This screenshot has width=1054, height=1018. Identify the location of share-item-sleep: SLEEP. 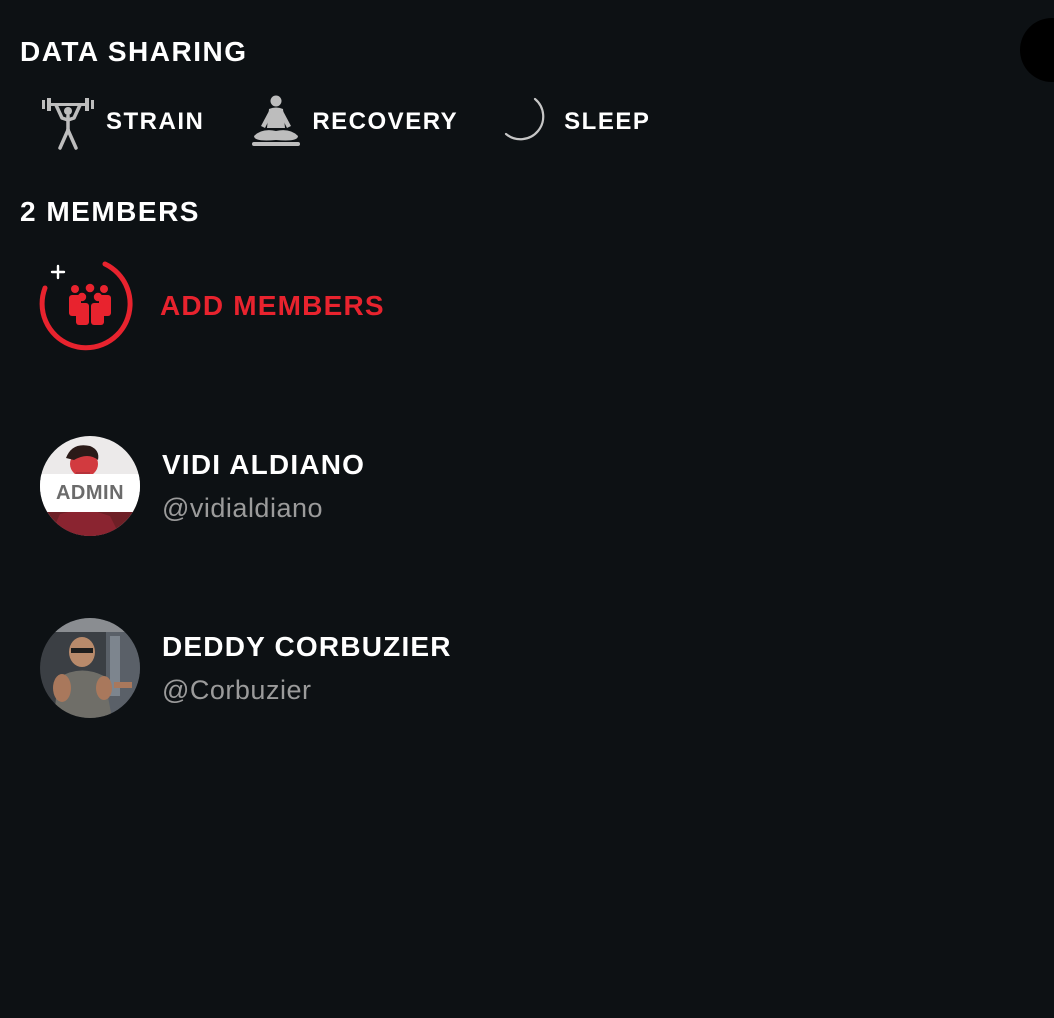
(576, 122).